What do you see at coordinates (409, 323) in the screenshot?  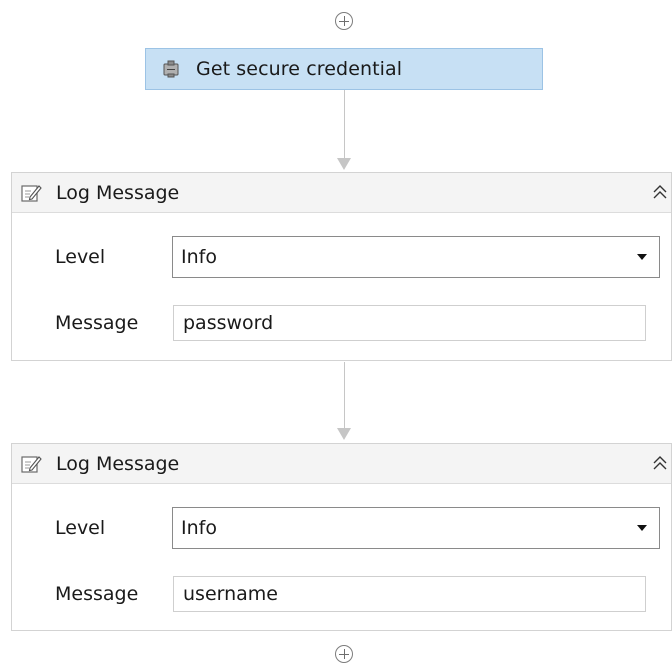 I see `message-input: password` at bounding box center [409, 323].